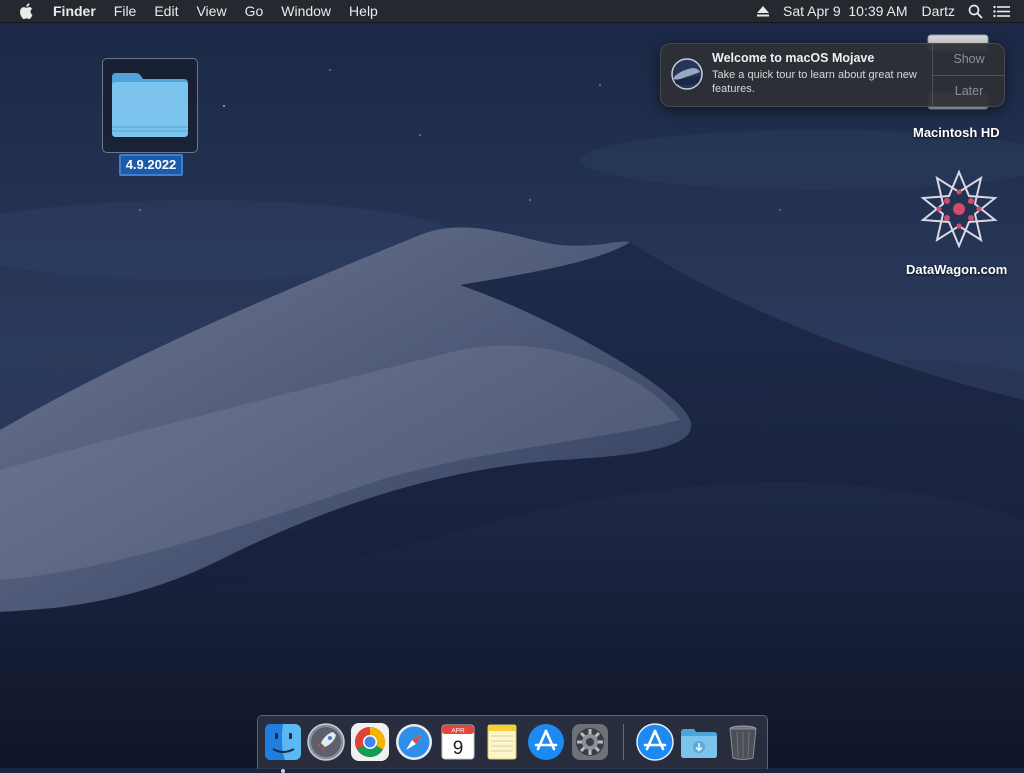 This screenshot has height=773, width=1024. I want to click on safari-compass-icon, so click(414, 742).